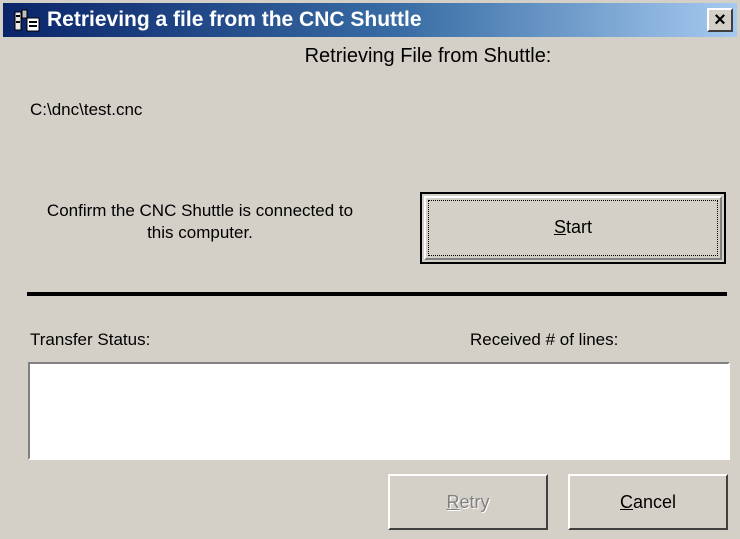 The image size is (740, 539). What do you see at coordinates (200, 232) in the screenshot?
I see `confirm-text-line2: this computer.` at bounding box center [200, 232].